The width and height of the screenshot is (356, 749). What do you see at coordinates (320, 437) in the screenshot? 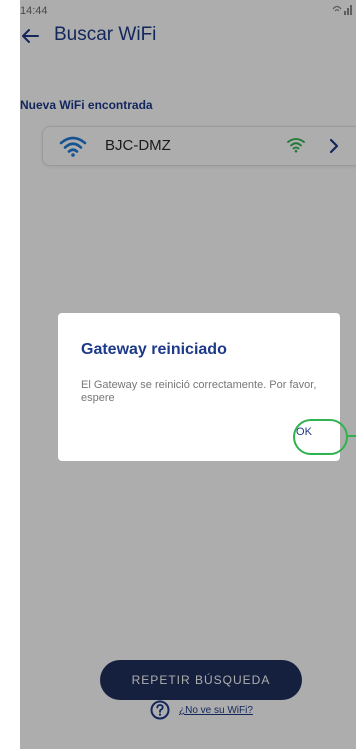
I see `annotation-highlight` at bounding box center [320, 437].